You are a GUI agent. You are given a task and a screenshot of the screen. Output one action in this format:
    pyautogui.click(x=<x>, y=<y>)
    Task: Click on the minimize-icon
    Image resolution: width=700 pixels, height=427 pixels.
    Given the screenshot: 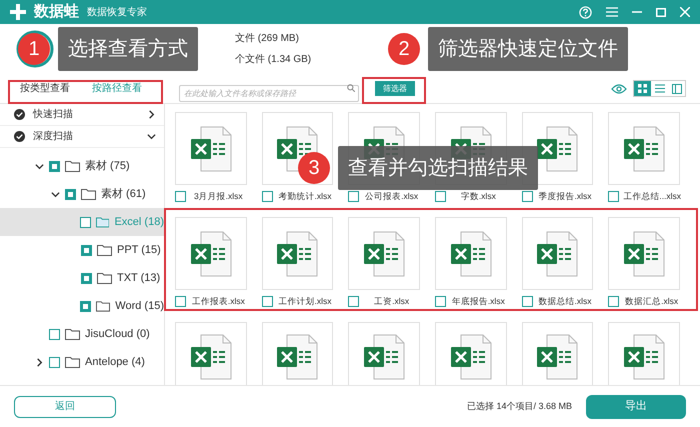 What is the action you would take?
    pyautogui.click(x=637, y=12)
    